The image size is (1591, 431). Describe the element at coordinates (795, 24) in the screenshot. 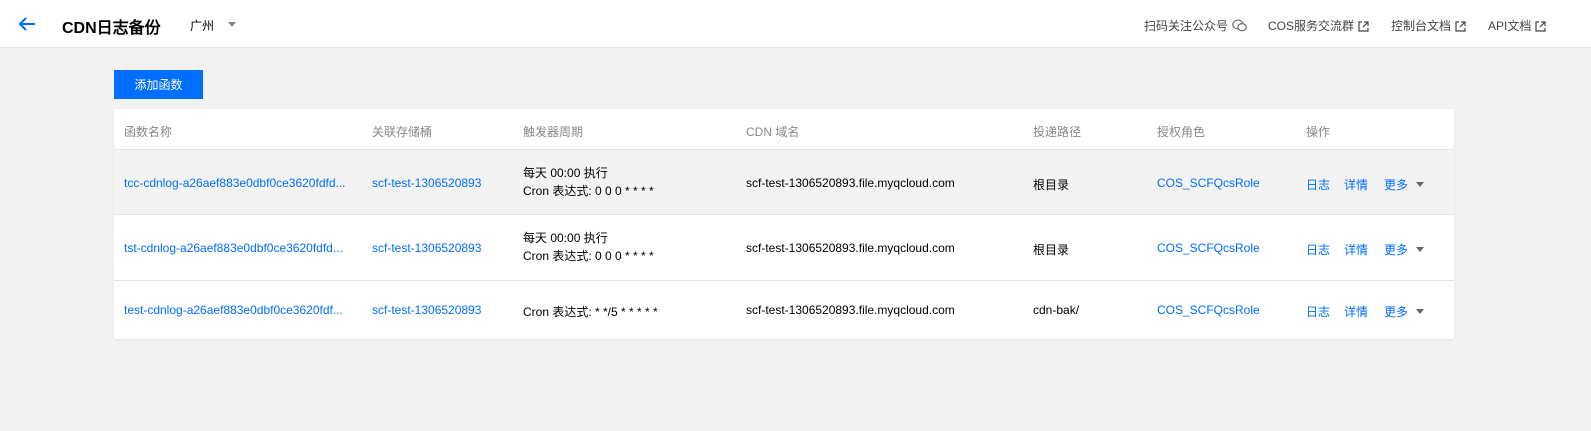

I see `top-bar: CDN日志备份 广州 扫码关注公众号 COS服务交流群 控制台文档 API文档` at that location.